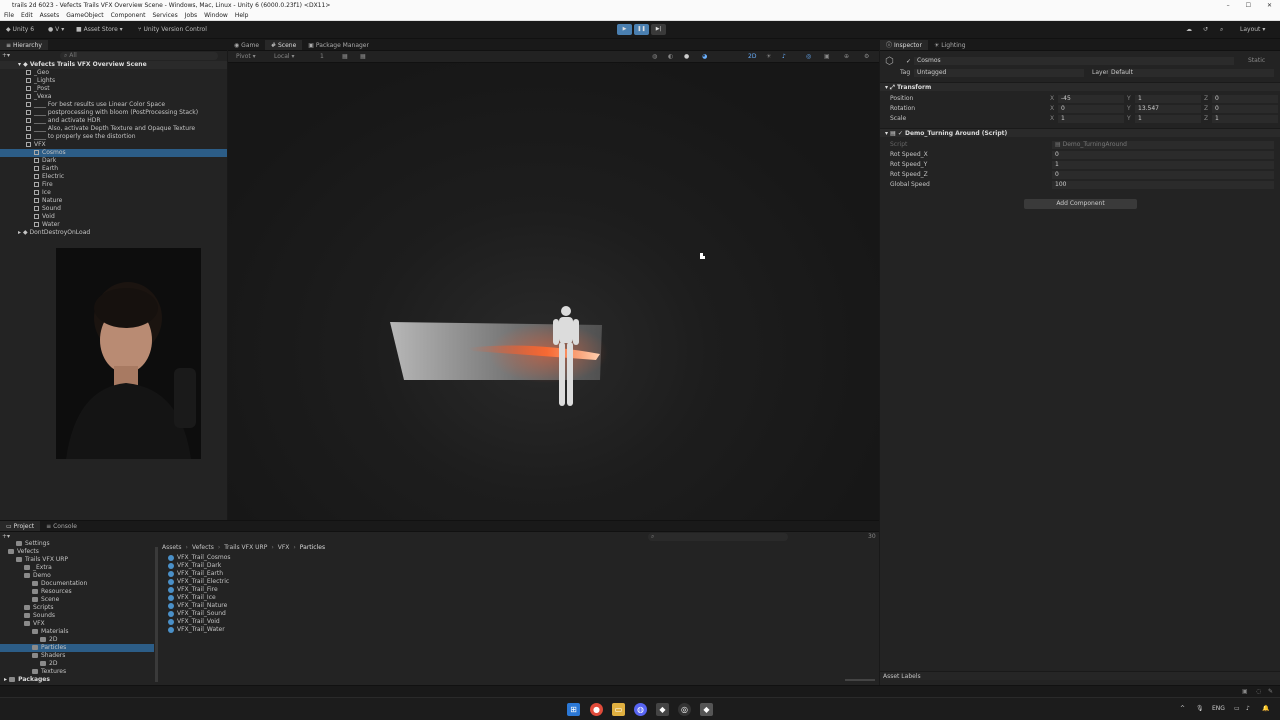 The width and height of the screenshot is (1280, 720). I want to click on object-name-field: Cosmos, so click(1074, 61).